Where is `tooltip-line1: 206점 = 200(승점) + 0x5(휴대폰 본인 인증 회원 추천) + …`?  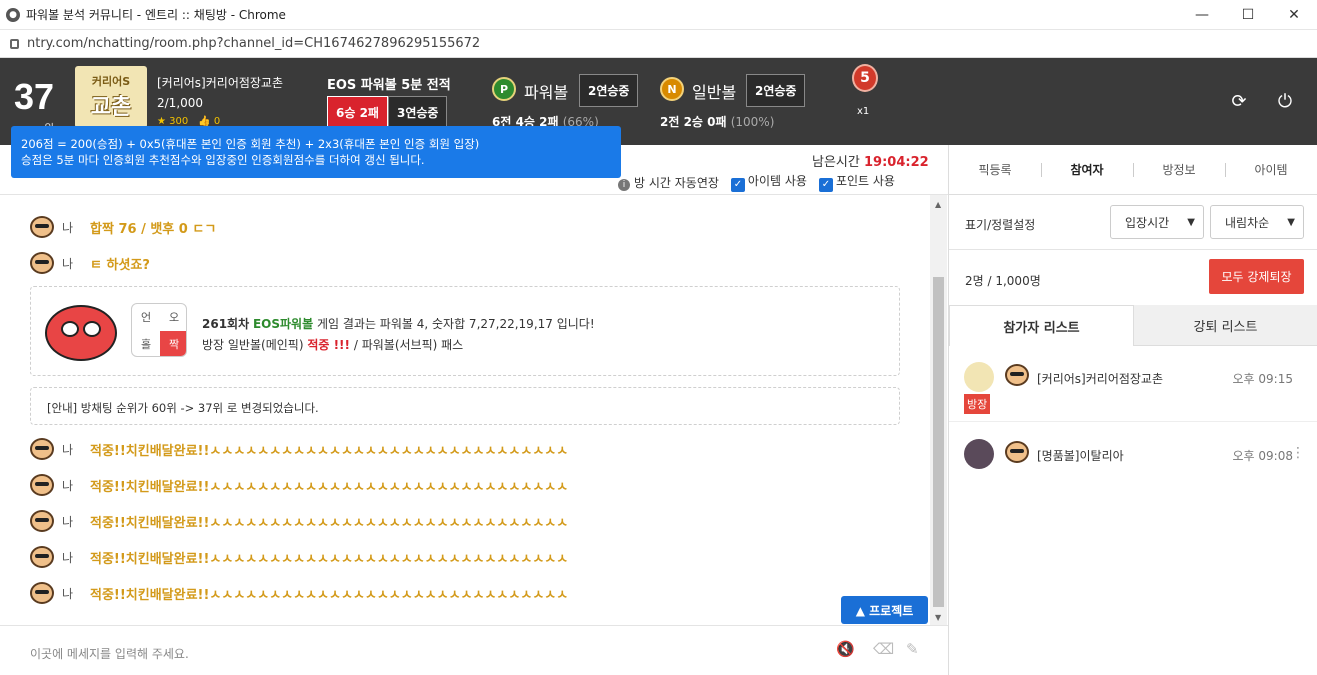
tooltip-line1: 206점 = 200(승점) + 0x5(휴대폰 본인 인증 회원 추천) + … is located at coordinates (250, 144).